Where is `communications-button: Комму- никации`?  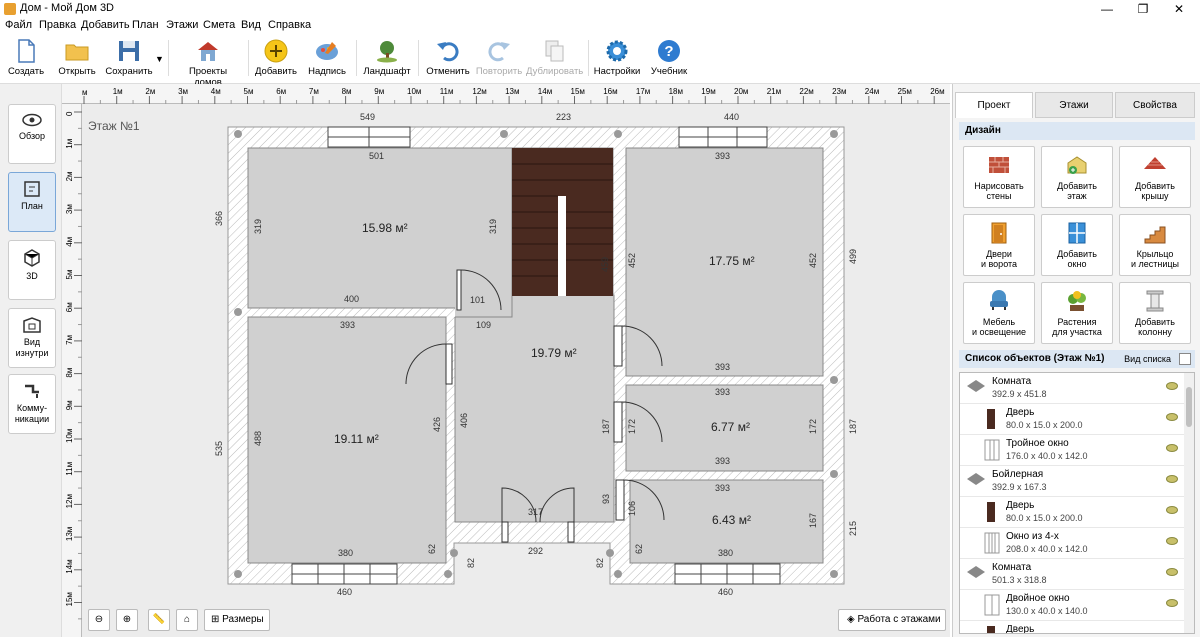 communications-button: Комму- никации is located at coordinates (32, 404).